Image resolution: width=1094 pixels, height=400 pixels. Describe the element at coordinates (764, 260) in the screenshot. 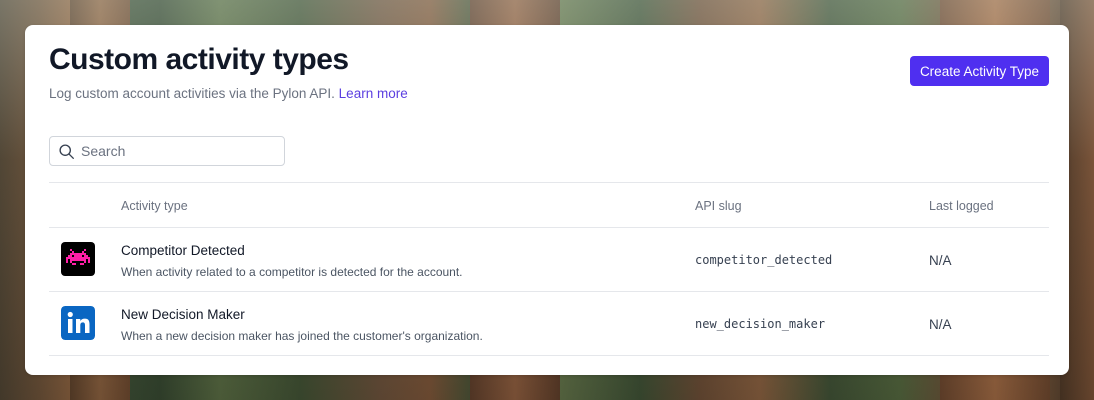

I see `api-slug: competitor_detected` at that location.